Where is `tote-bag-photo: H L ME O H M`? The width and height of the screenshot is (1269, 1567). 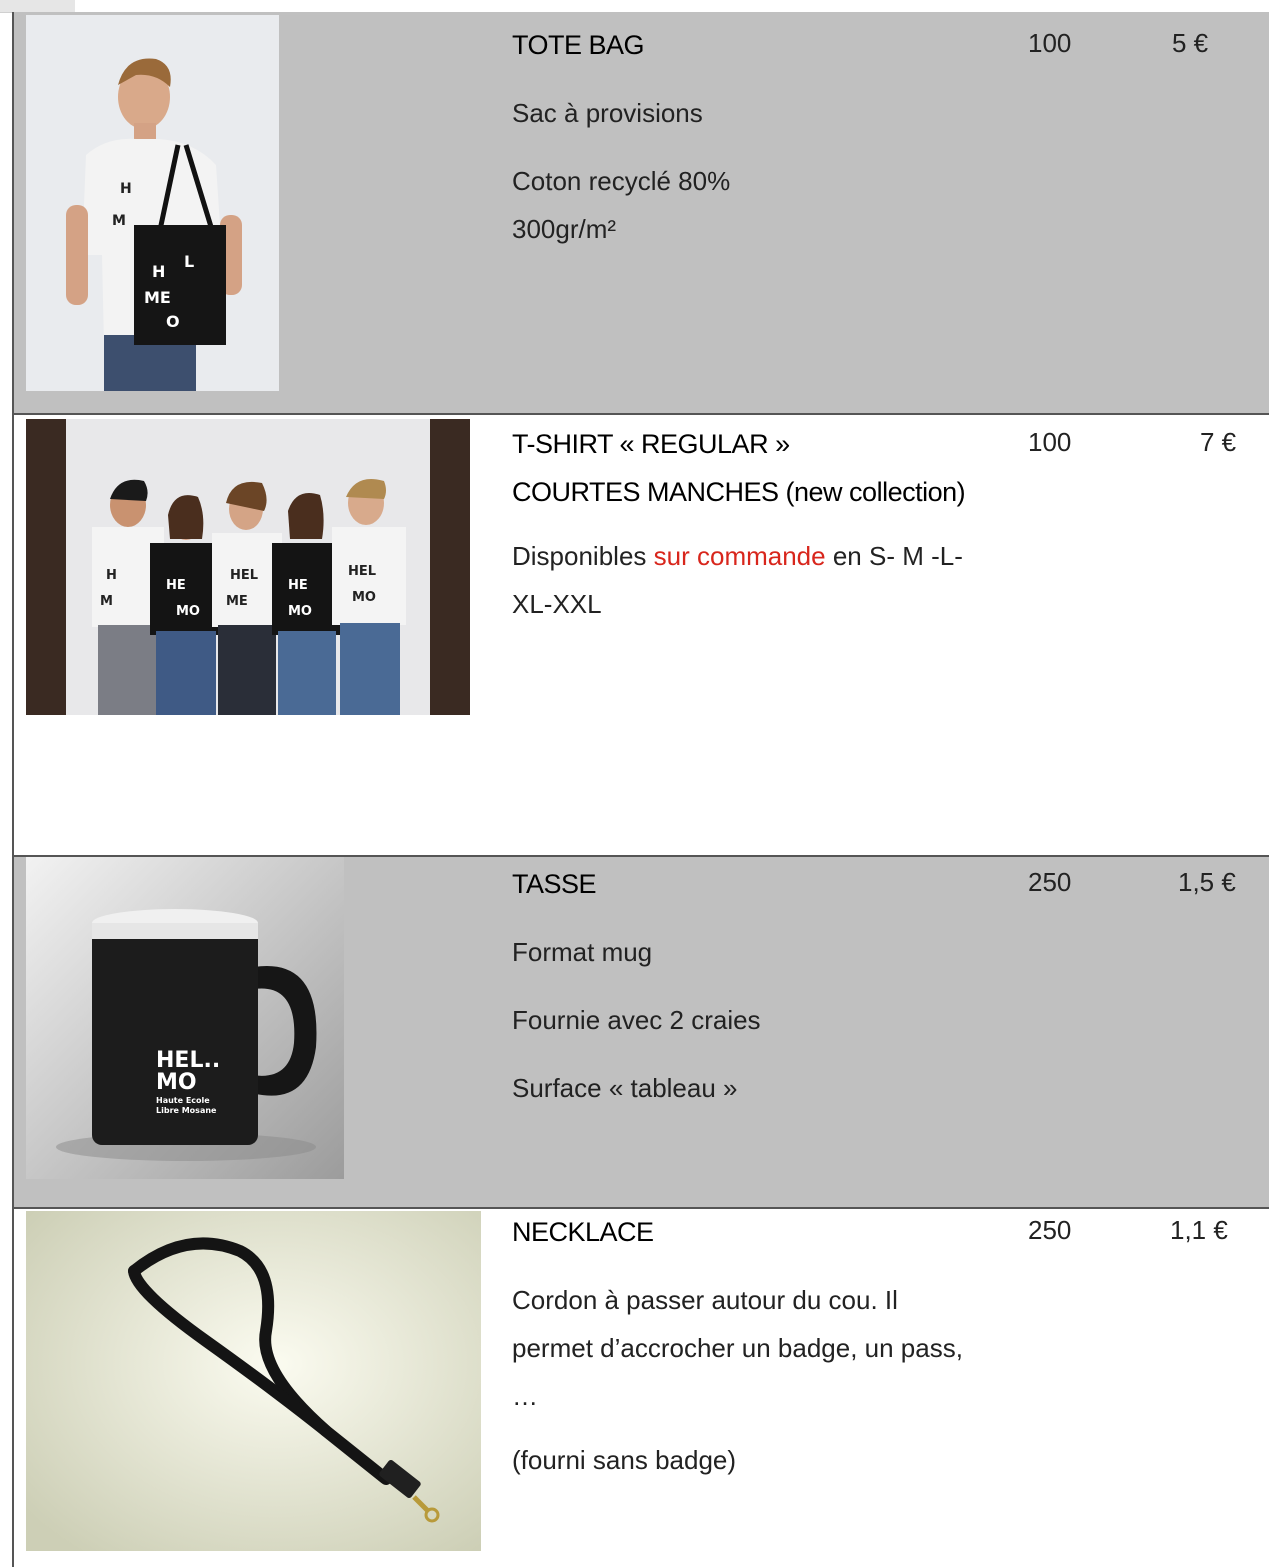
tote-bag-photo: H L ME O H M is located at coordinates (152, 203).